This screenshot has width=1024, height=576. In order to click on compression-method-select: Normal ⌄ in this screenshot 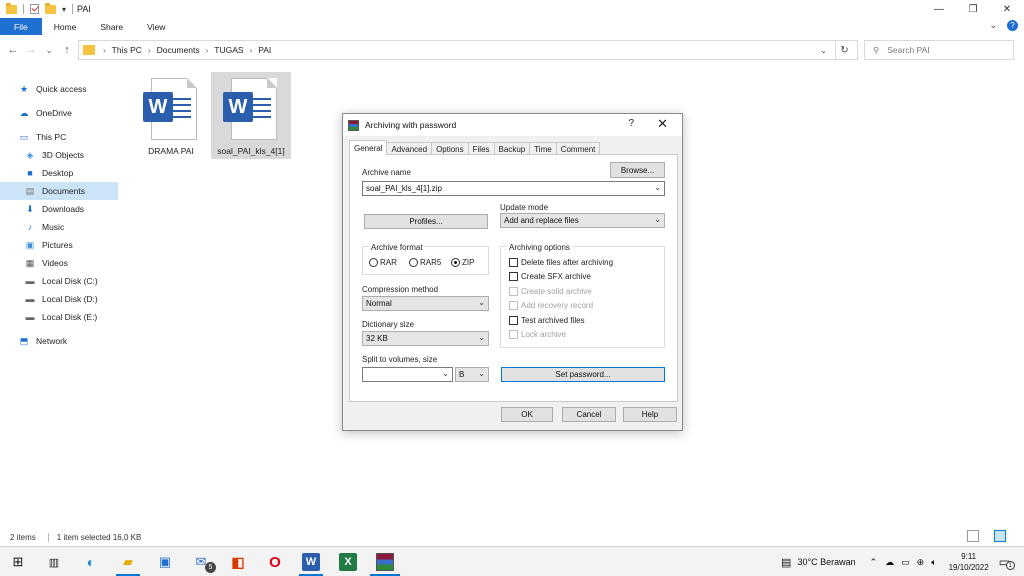, I will do `click(425, 303)`.